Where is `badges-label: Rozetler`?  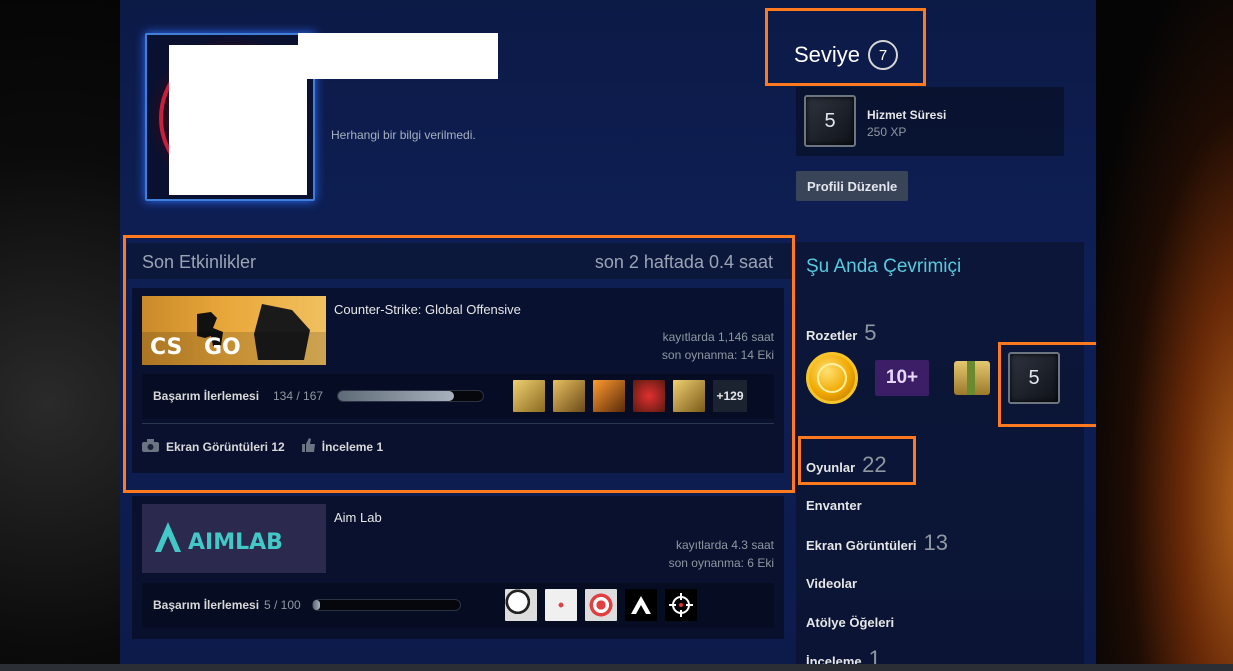 badges-label: Rozetler is located at coordinates (832, 335).